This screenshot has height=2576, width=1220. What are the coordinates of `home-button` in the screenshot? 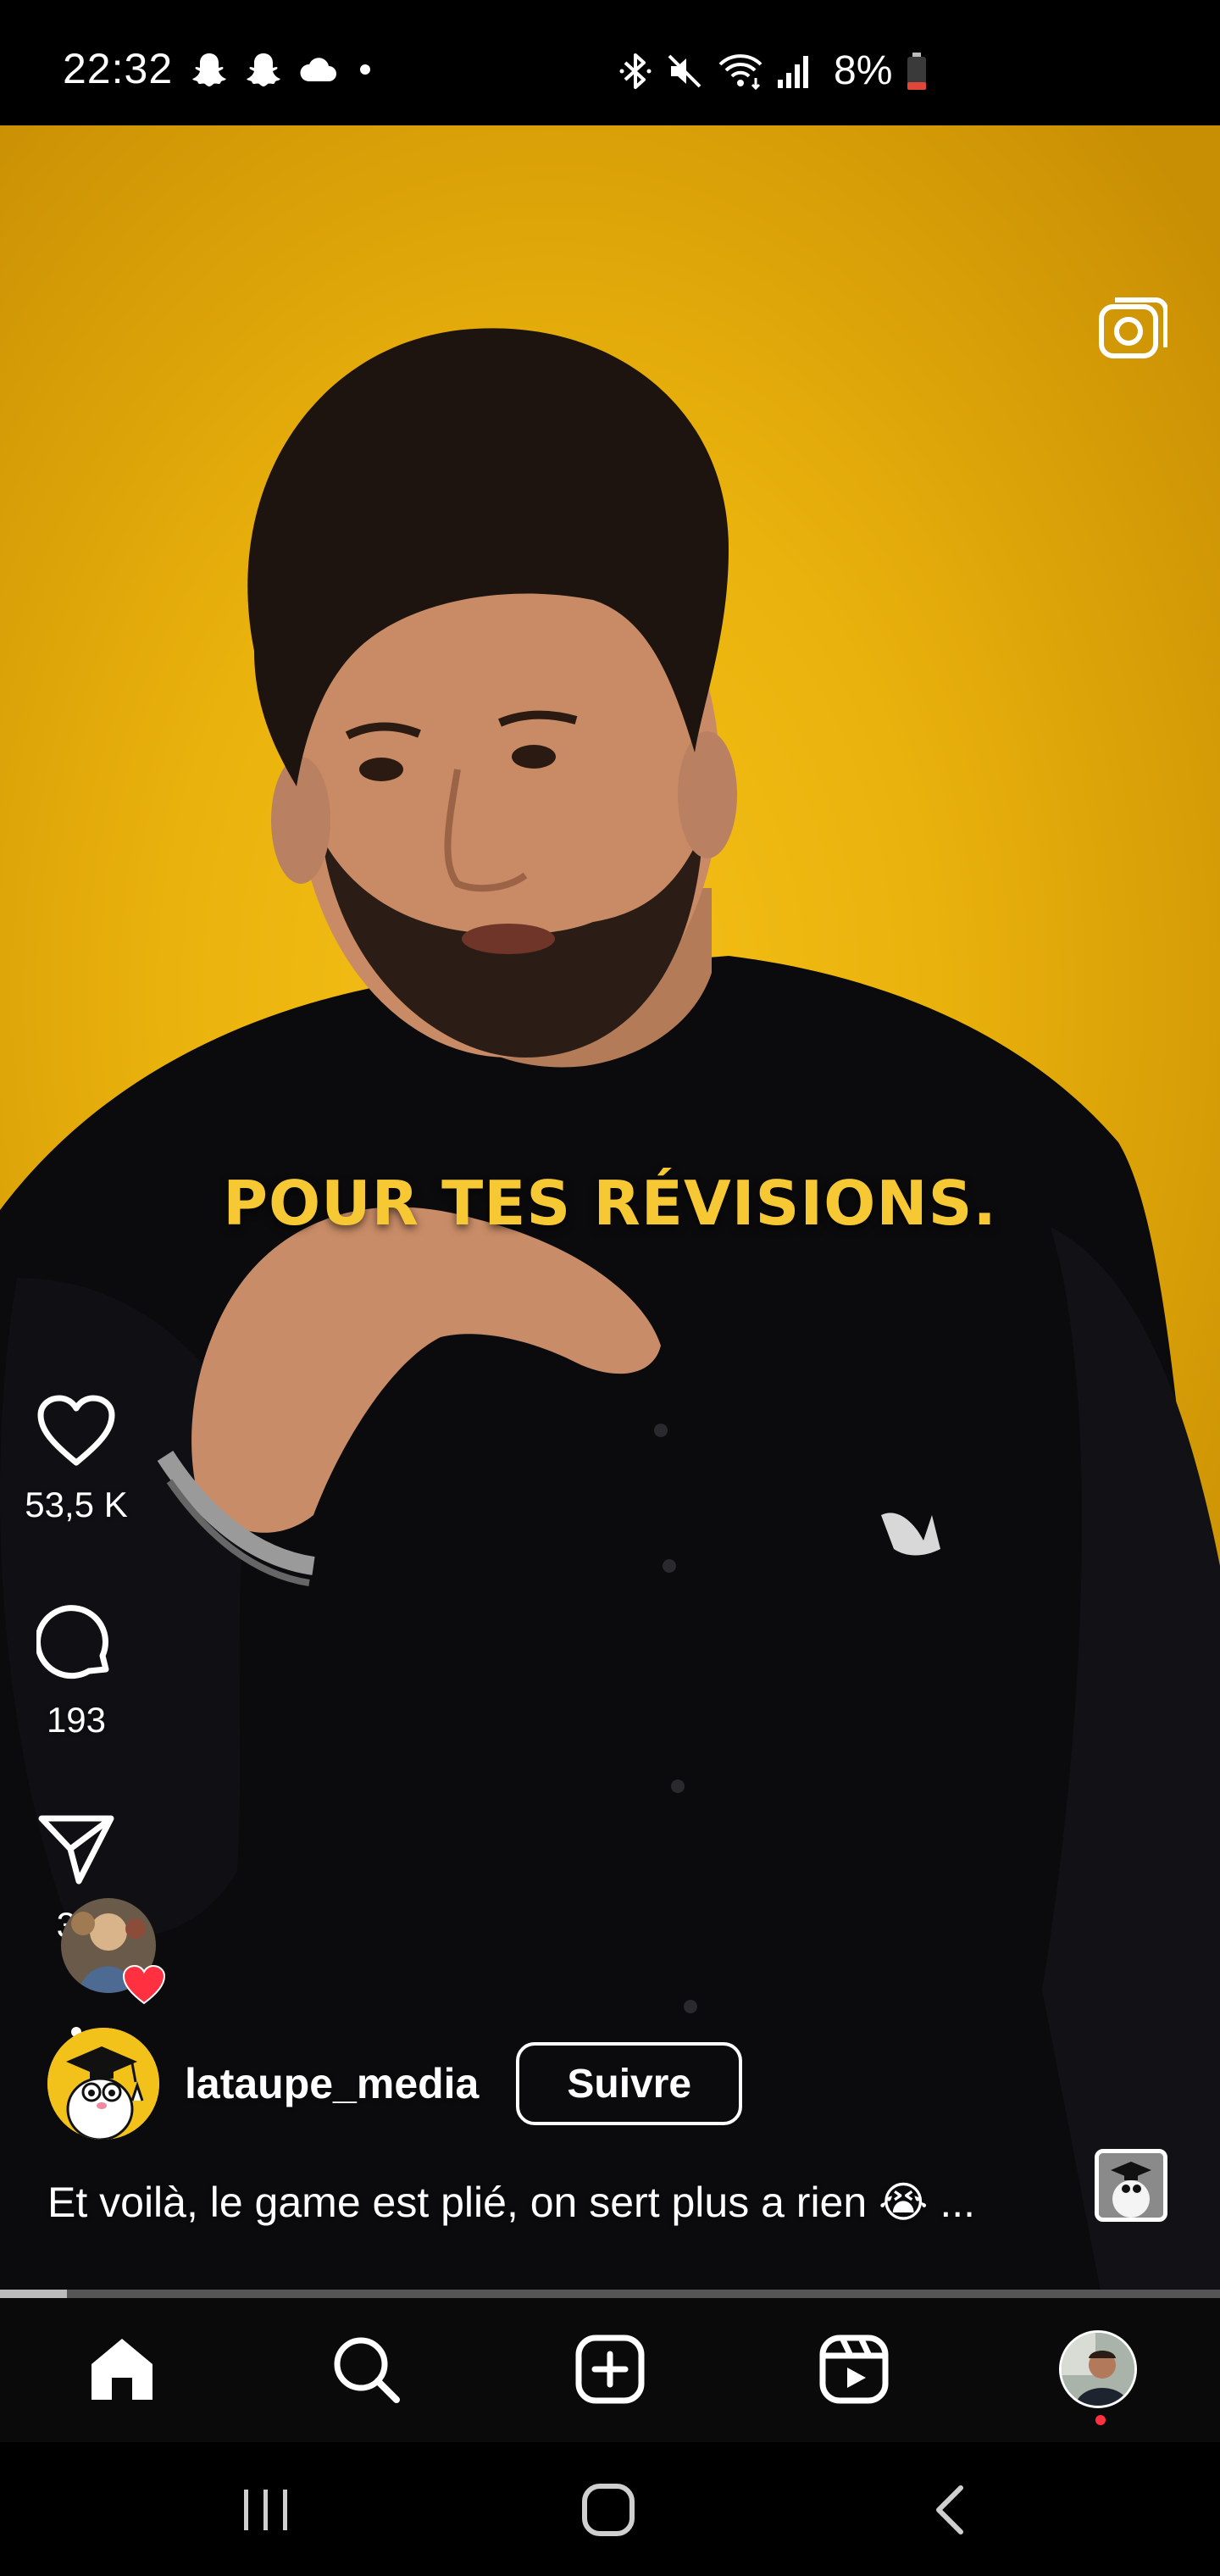 It's located at (608, 2510).